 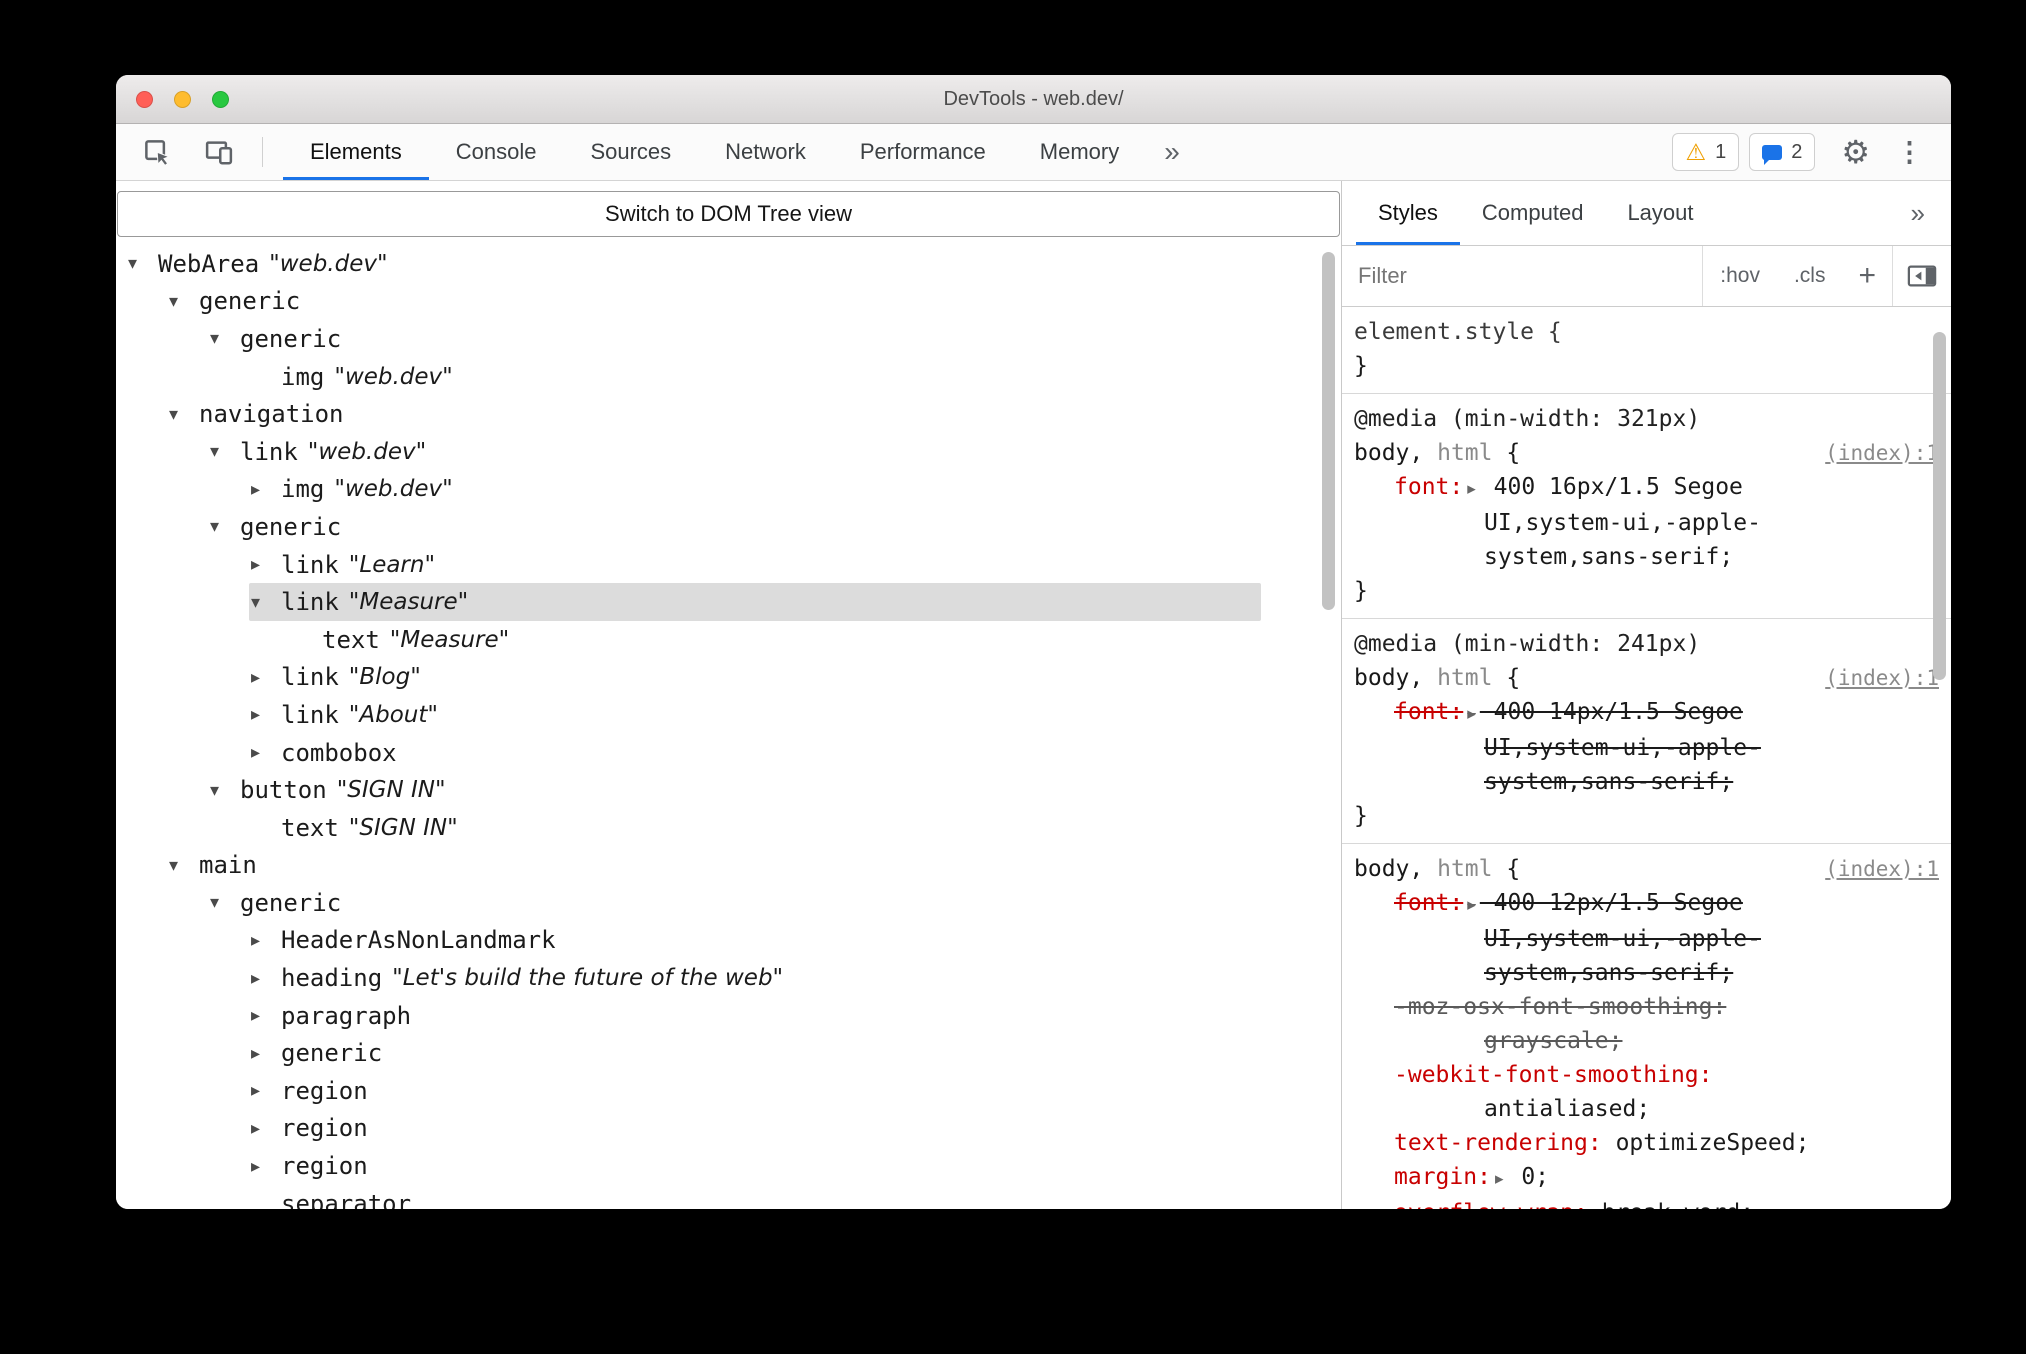 I want to click on css-property-value: 0;, so click(x=1528, y=1177).